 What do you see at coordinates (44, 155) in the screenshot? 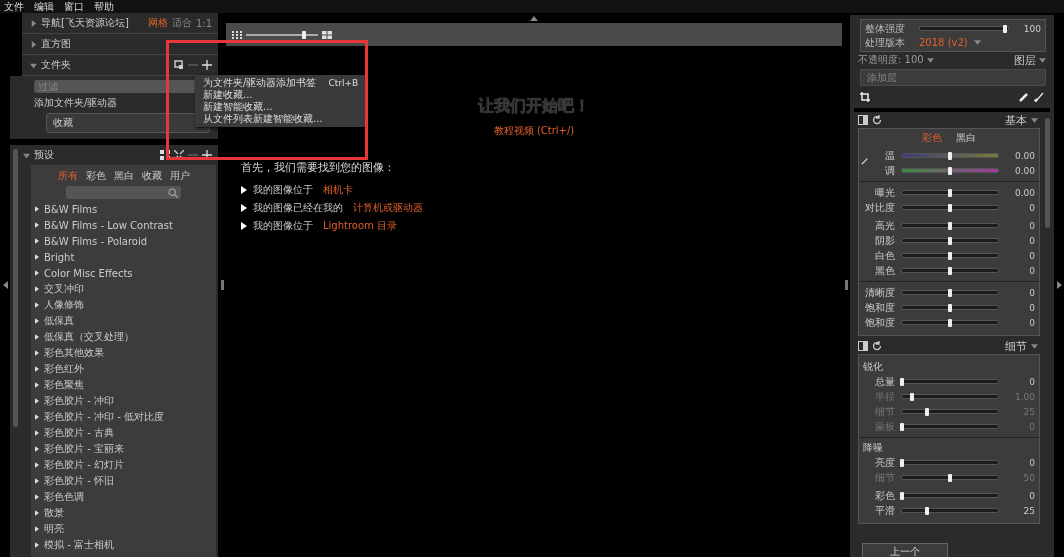
I see `panel-title: 预设` at bounding box center [44, 155].